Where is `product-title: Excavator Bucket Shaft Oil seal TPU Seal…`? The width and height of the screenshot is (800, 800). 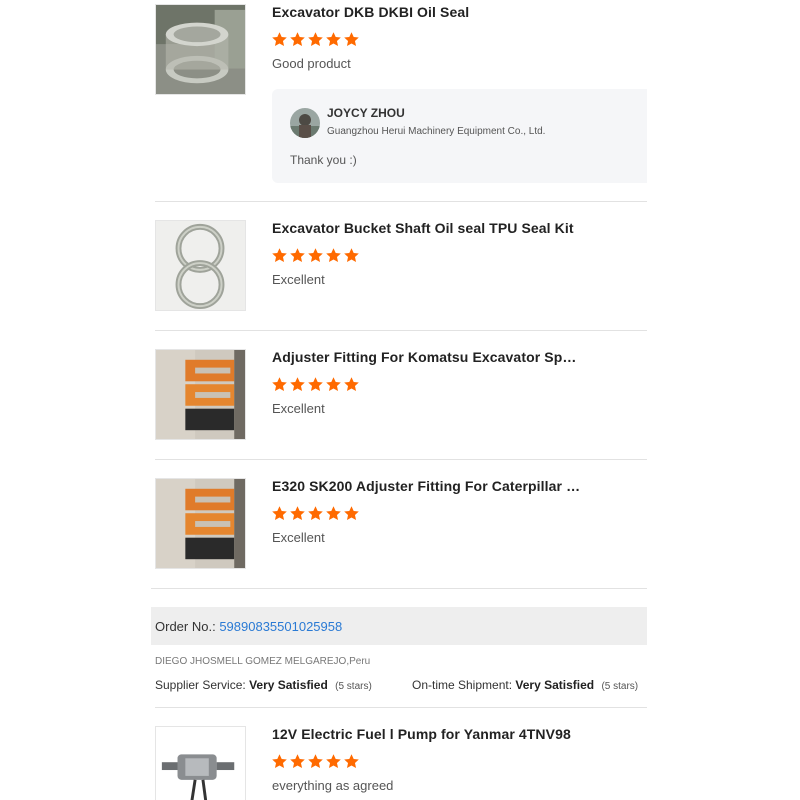 product-title: Excavator Bucket Shaft Oil seal TPU Seal… is located at coordinates (427, 228).